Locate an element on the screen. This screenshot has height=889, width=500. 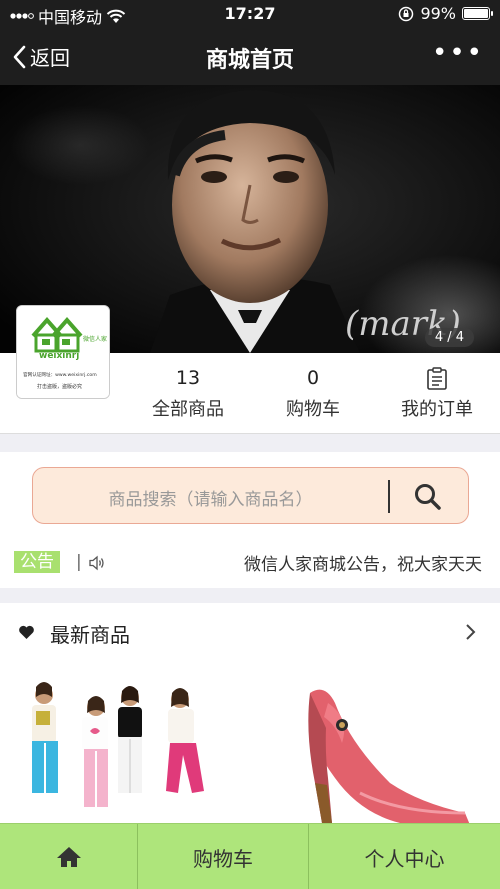
home-icon is located at coordinates (68, 857).